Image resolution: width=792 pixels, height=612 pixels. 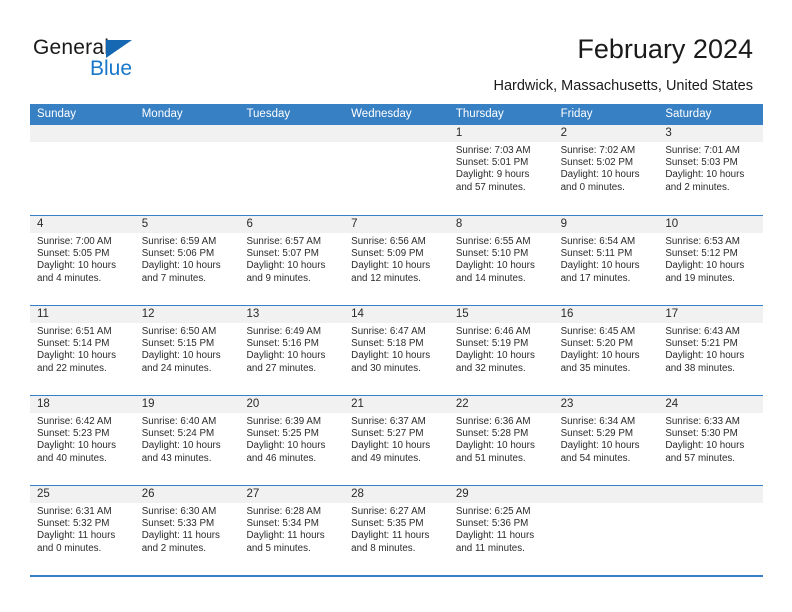 I want to click on sunset-text: Sunset: 5:21 PM, so click(x=701, y=344).